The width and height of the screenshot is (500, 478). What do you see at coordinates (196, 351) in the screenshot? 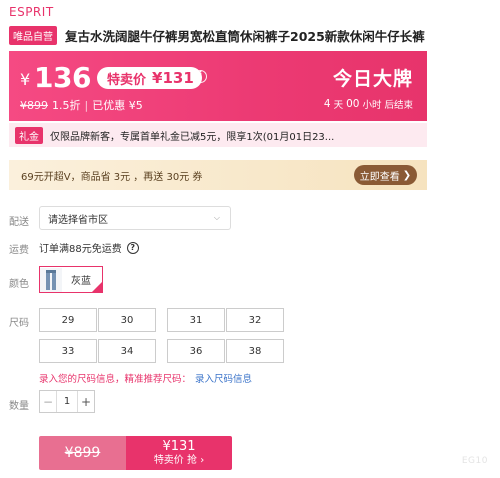
I see `size-option: 36` at bounding box center [196, 351].